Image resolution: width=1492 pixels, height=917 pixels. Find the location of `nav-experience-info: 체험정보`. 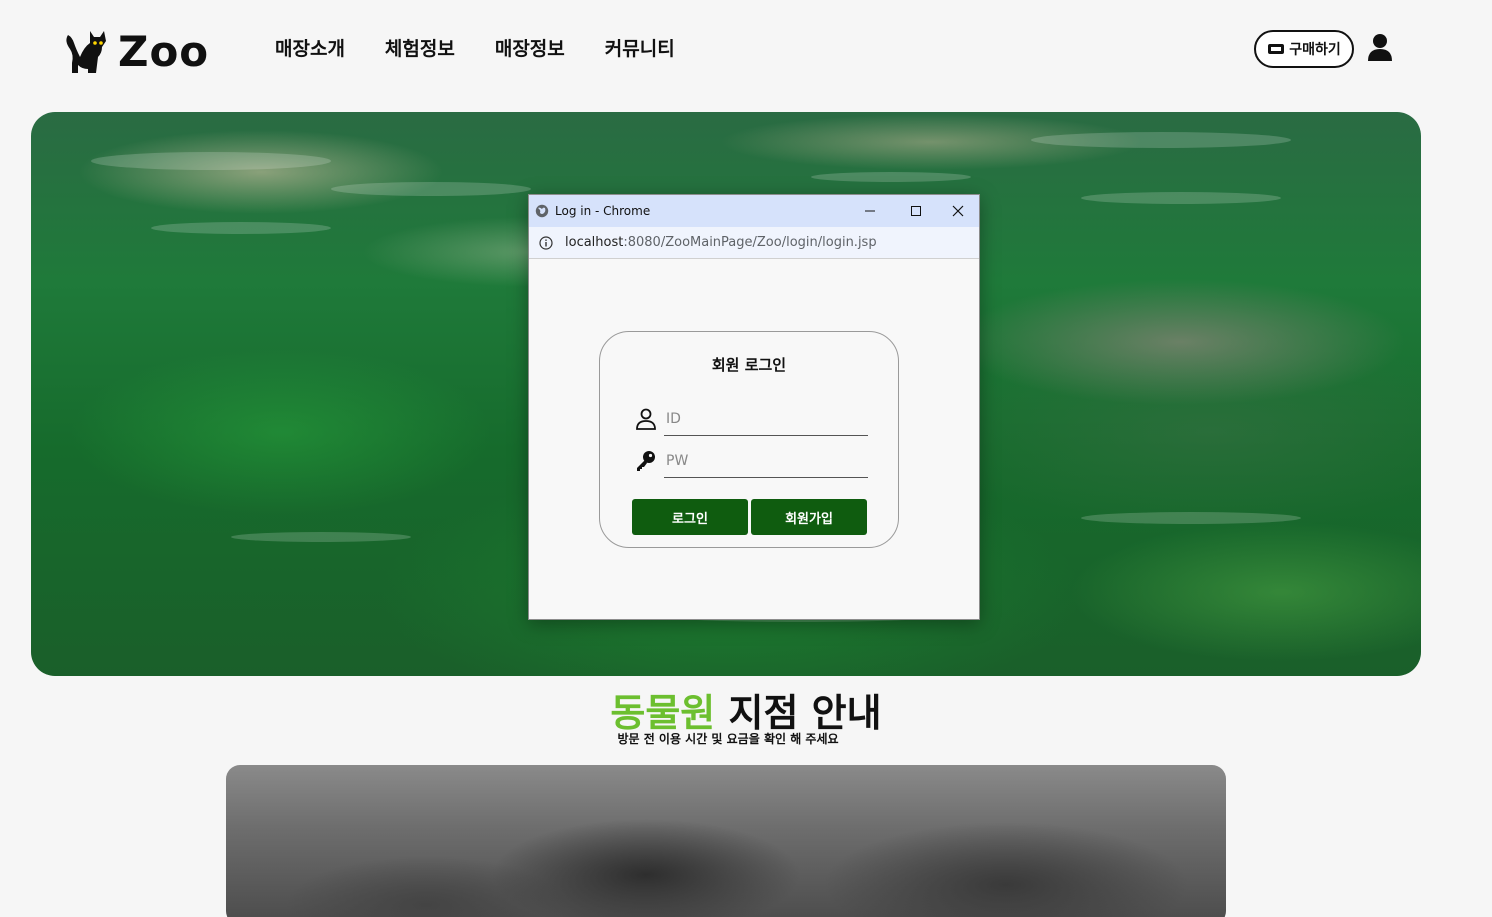

nav-experience-info: 체험정보 is located at coordinates (420, 47).